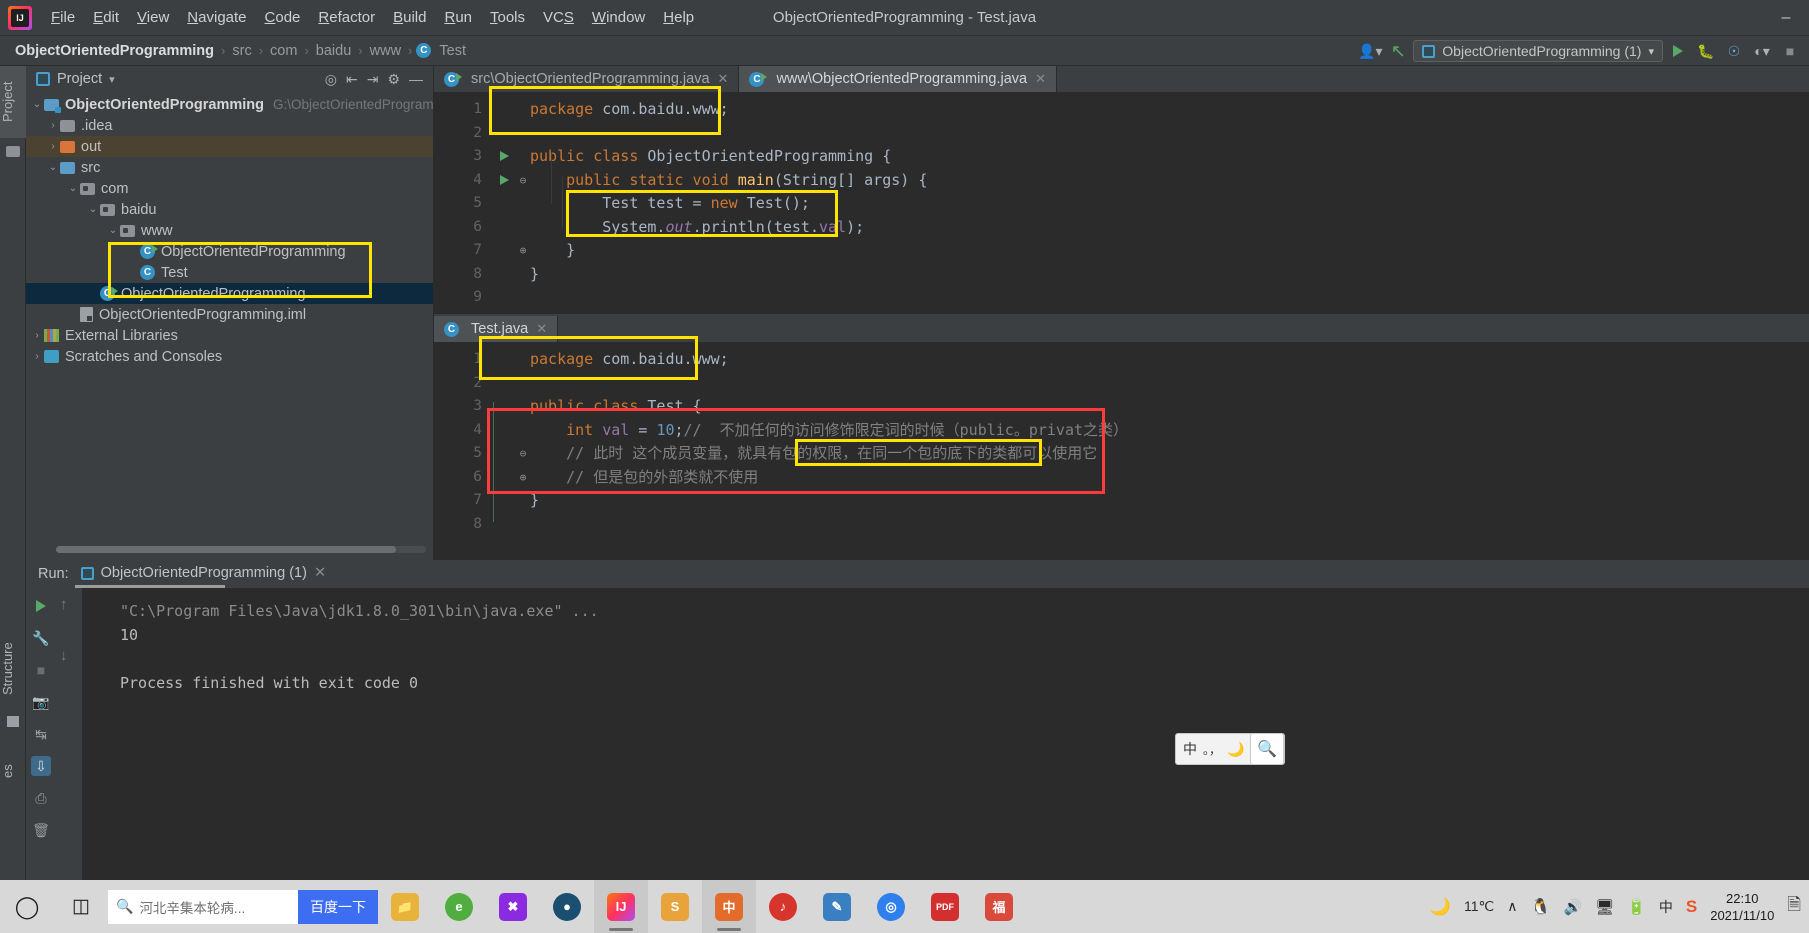 This screenshot has width=1809, height=933. What do you see at coordinates (70, 604) in the screenshot?
I see `nav-up-icon: ↑` at bounding box center [70, 604].